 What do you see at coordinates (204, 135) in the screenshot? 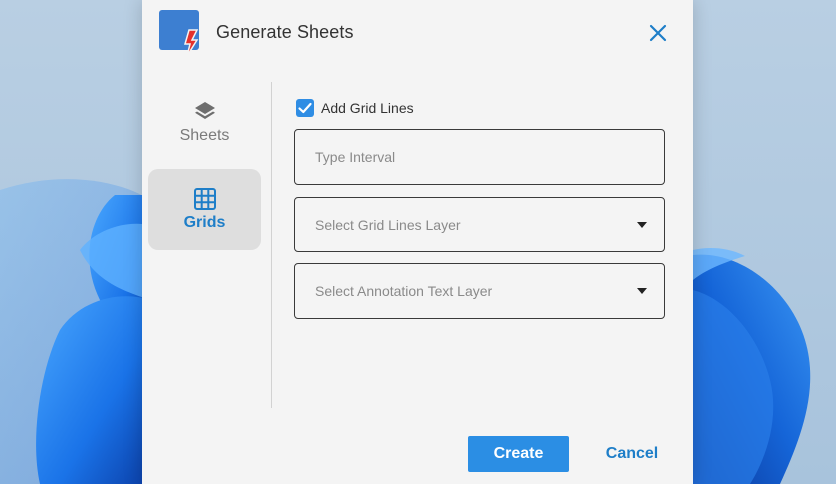
I see `nav-item-label: Sheets` at bounding box center [204, 135].